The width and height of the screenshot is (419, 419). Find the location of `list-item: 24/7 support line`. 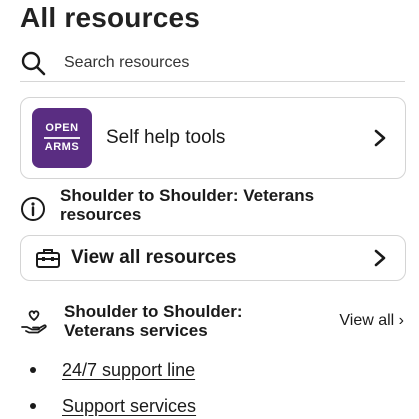

list-item: 24/7 support line is located at coordinates (113, 370).